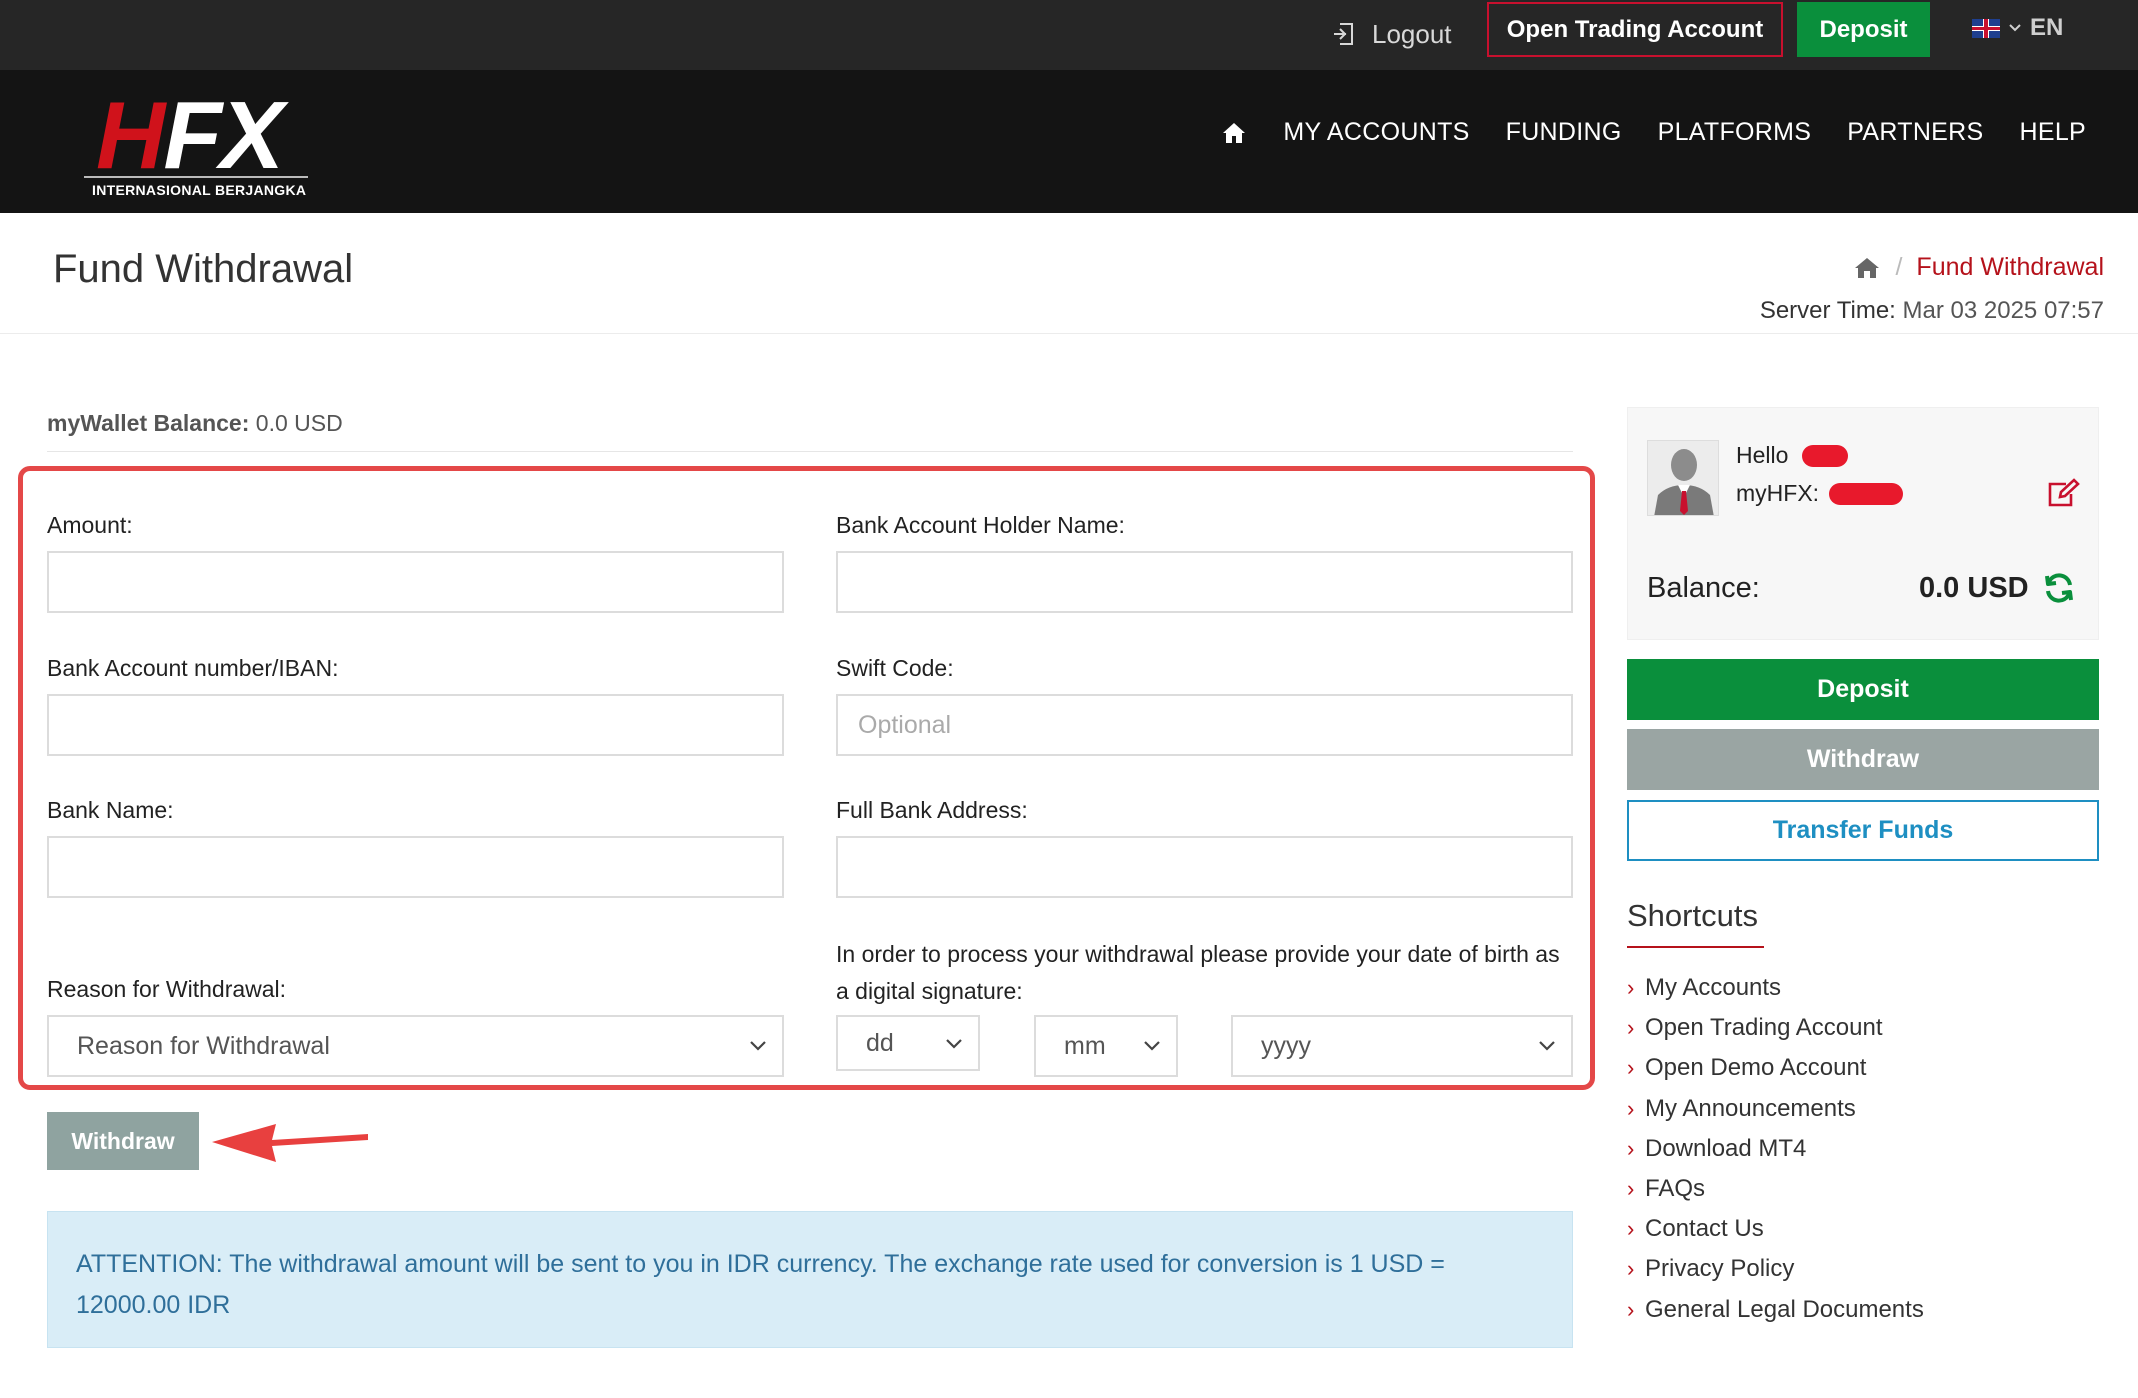 The height and width of the screenshot is (1398, 2138). I want to click on page-title: Fund Withdrawal, so click(203, 269).